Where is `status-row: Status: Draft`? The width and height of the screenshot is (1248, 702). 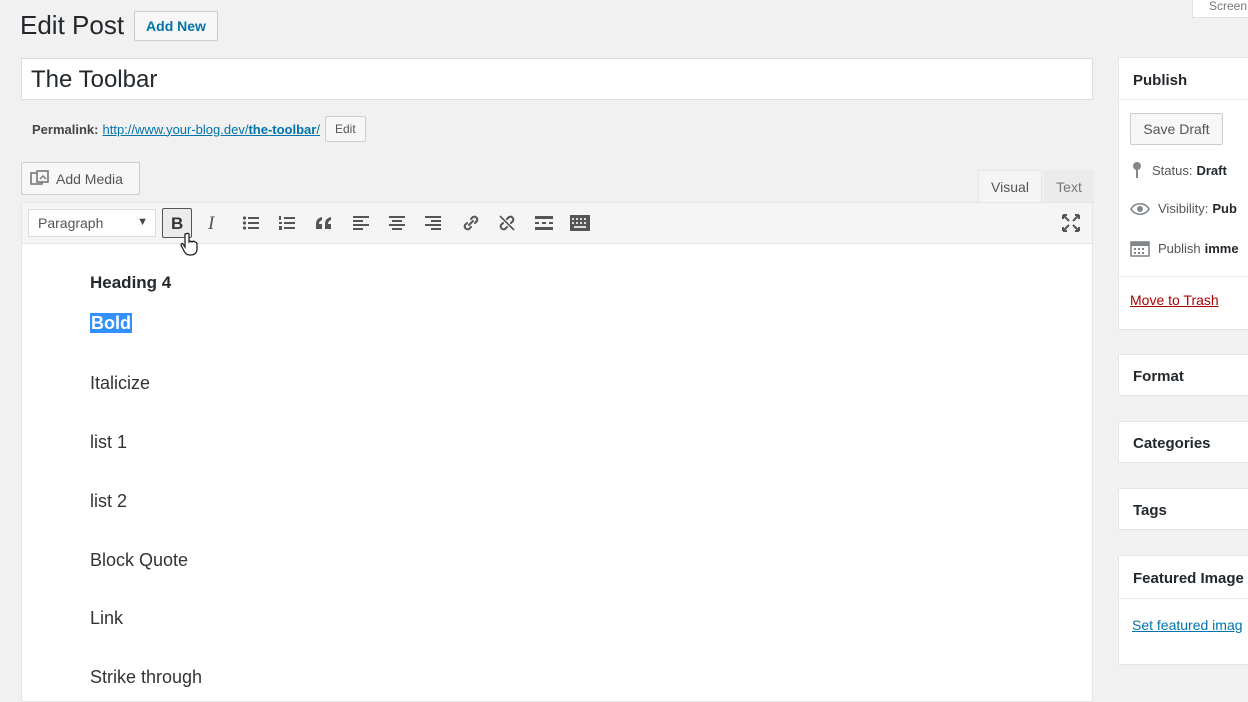 status-row: Status: Draft is located at coordinates (1178, 170).